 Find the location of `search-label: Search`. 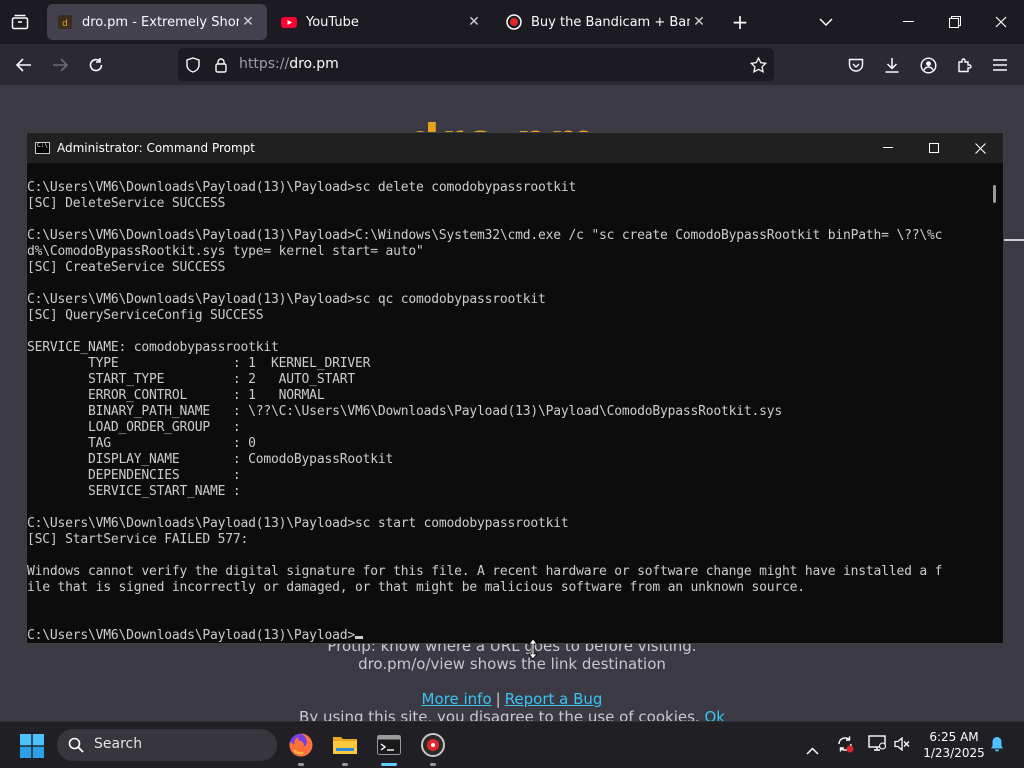

search-label: Search is located at coordinates (118, 744).